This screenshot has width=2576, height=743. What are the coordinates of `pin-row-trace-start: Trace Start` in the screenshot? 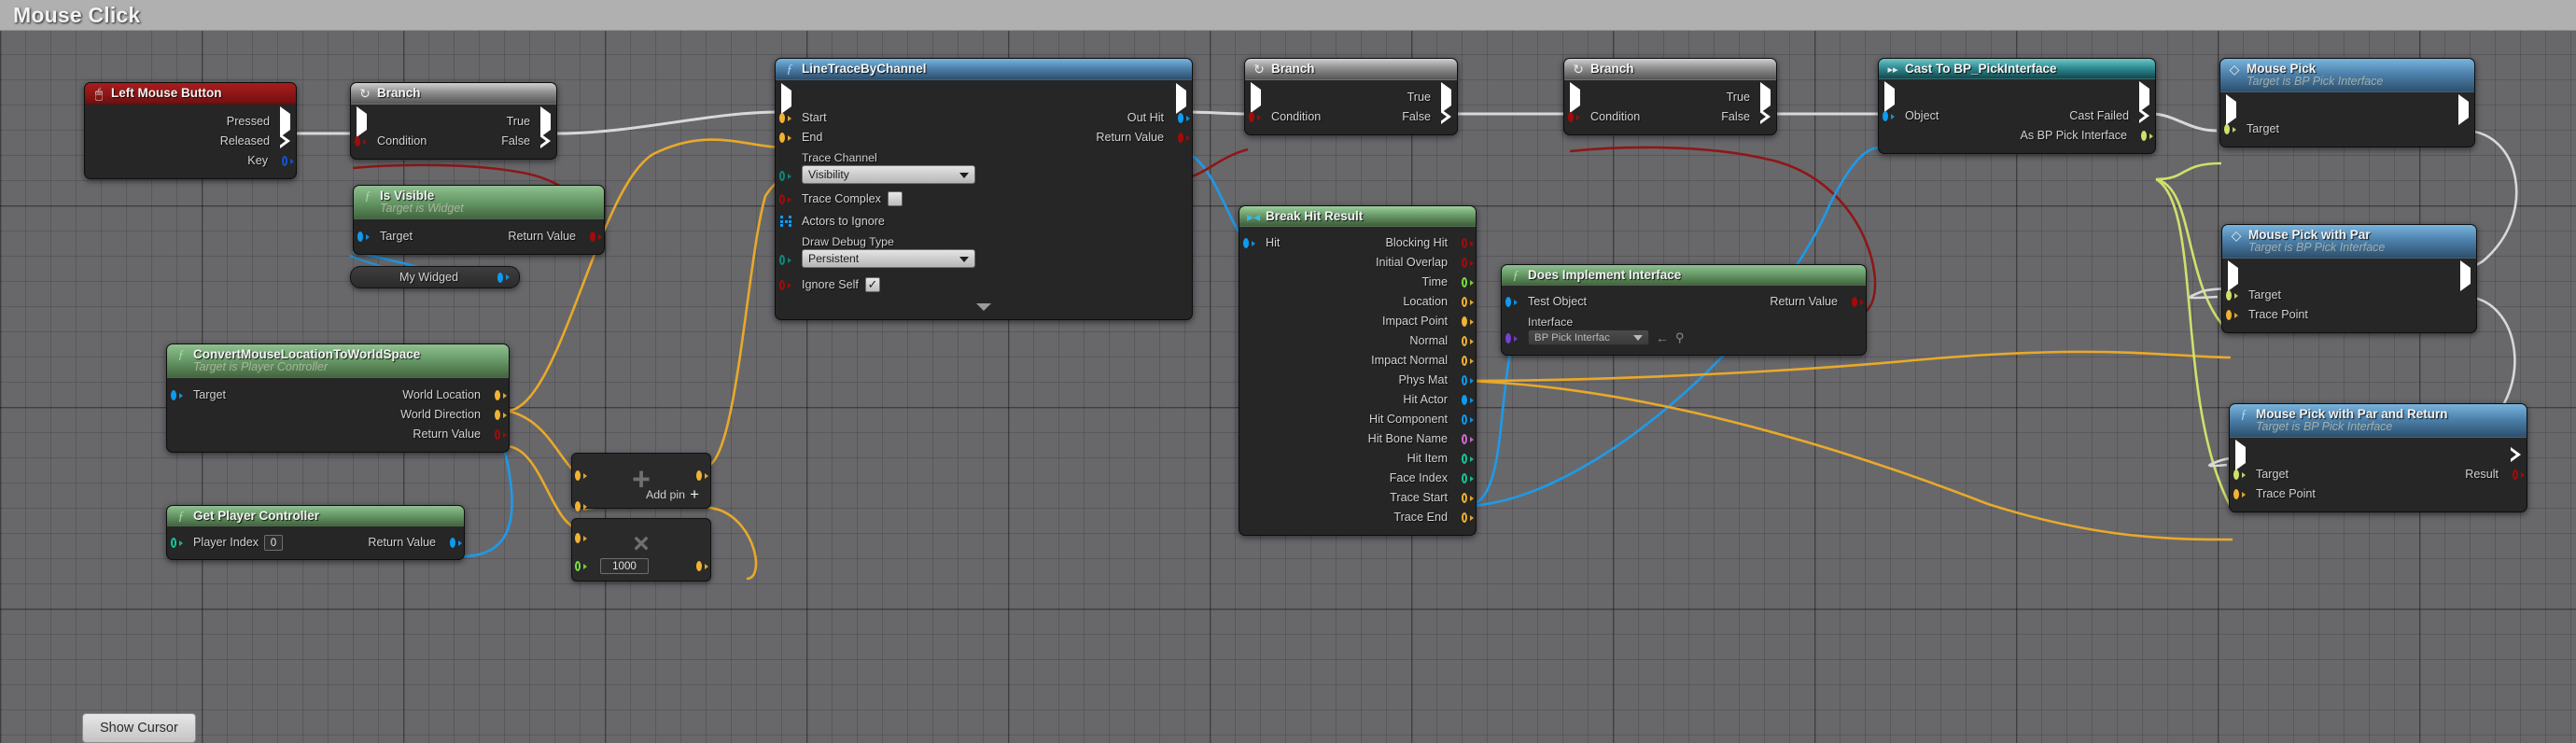 It's located at (1357, 497).